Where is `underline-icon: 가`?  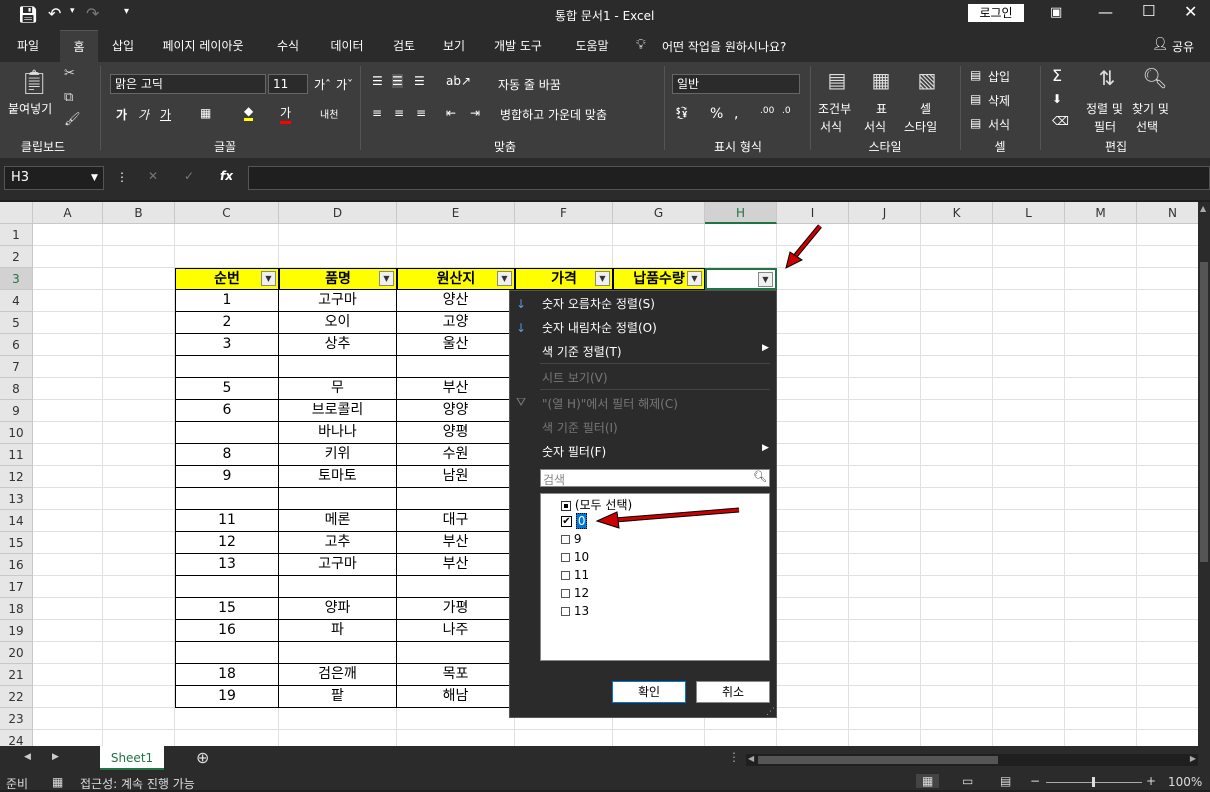
underline-icon: 가 is located at coordinates (165, 114).